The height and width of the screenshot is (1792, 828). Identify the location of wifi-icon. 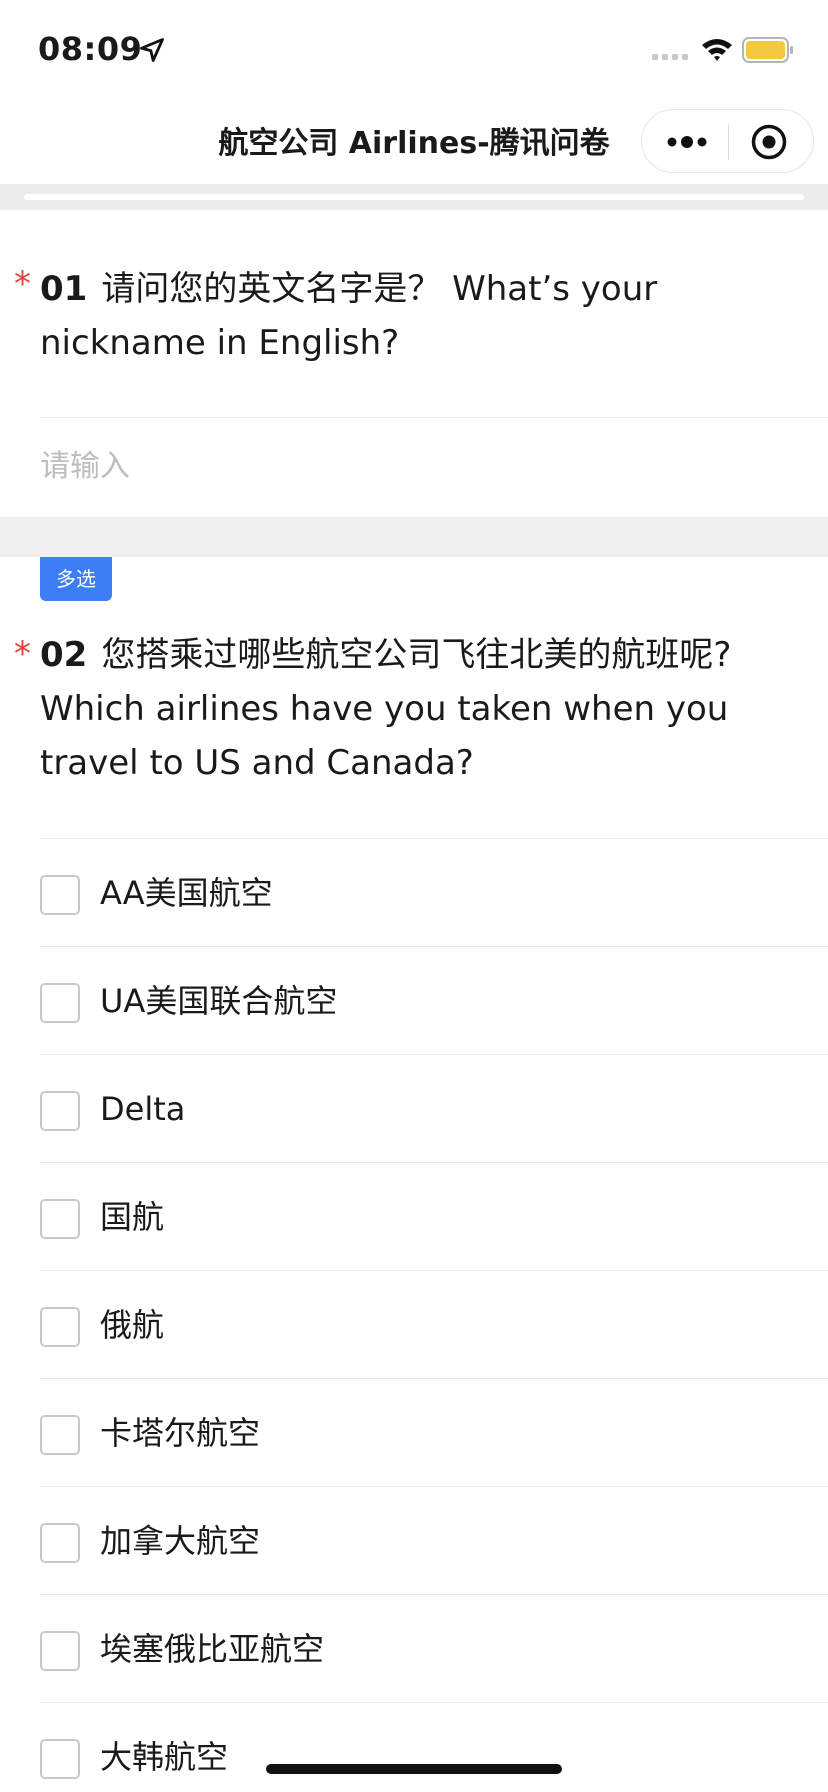
(717, 50).